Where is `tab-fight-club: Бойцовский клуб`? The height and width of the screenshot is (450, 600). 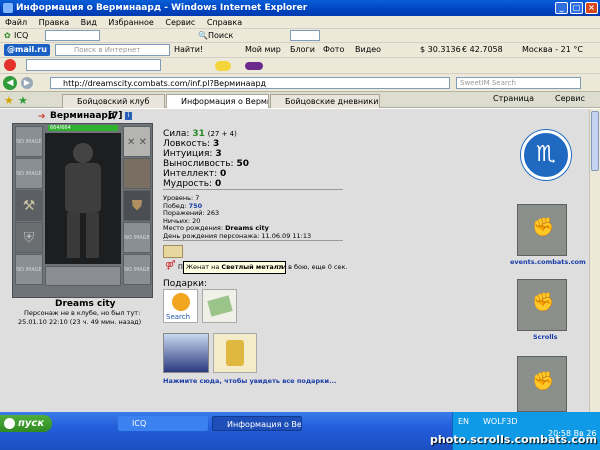
tab-fight-club: Бойцовский клуб is located at coordinates (113, 101).